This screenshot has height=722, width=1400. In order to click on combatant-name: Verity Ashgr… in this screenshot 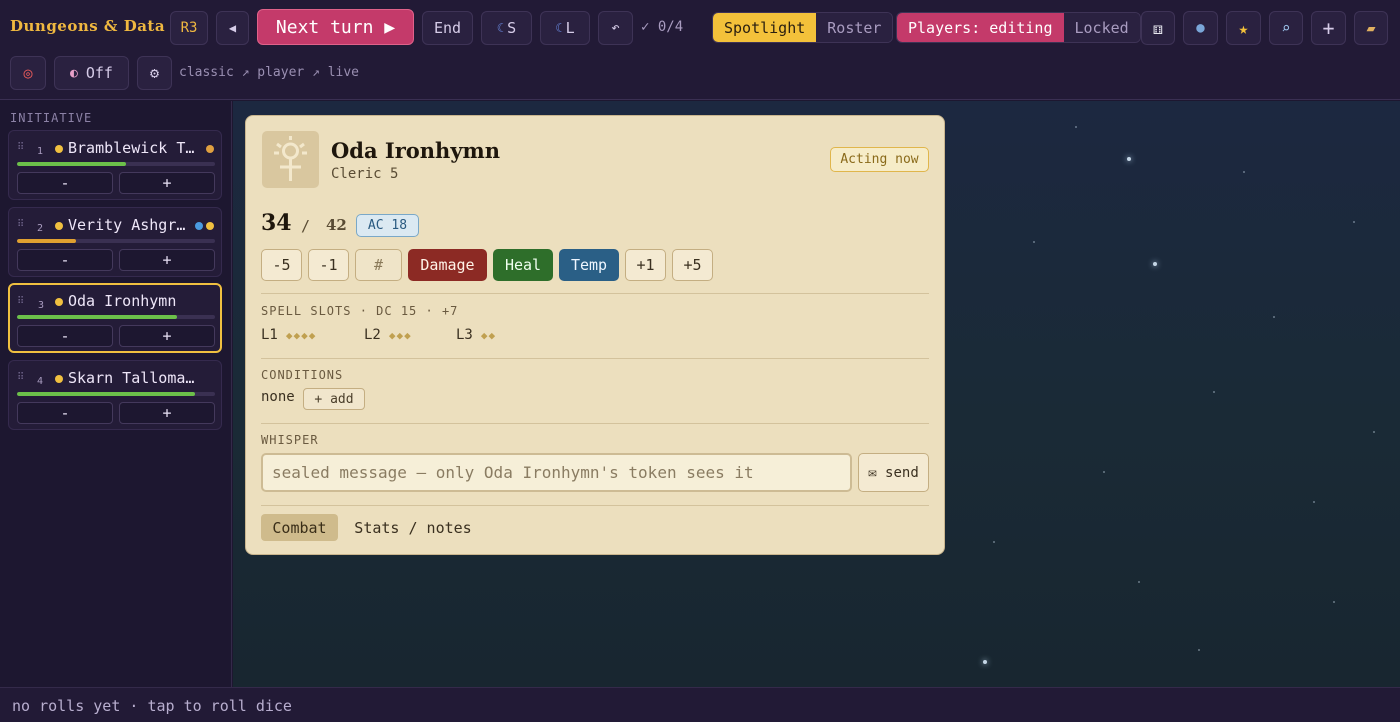, I will do `click(127, 225)`.